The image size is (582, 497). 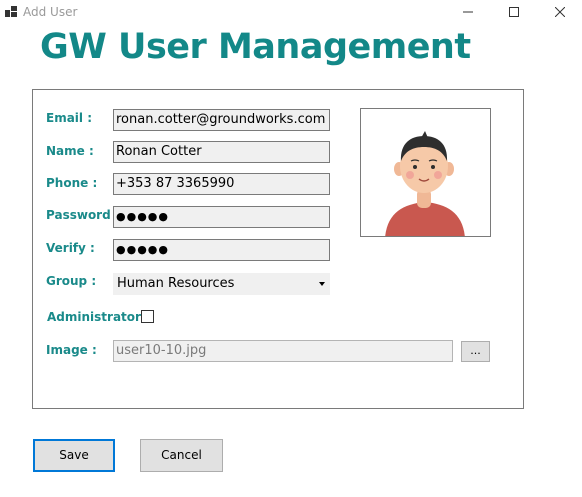 I want to click on phone-field: +353 87 3365990, so click(x=221, y=184).